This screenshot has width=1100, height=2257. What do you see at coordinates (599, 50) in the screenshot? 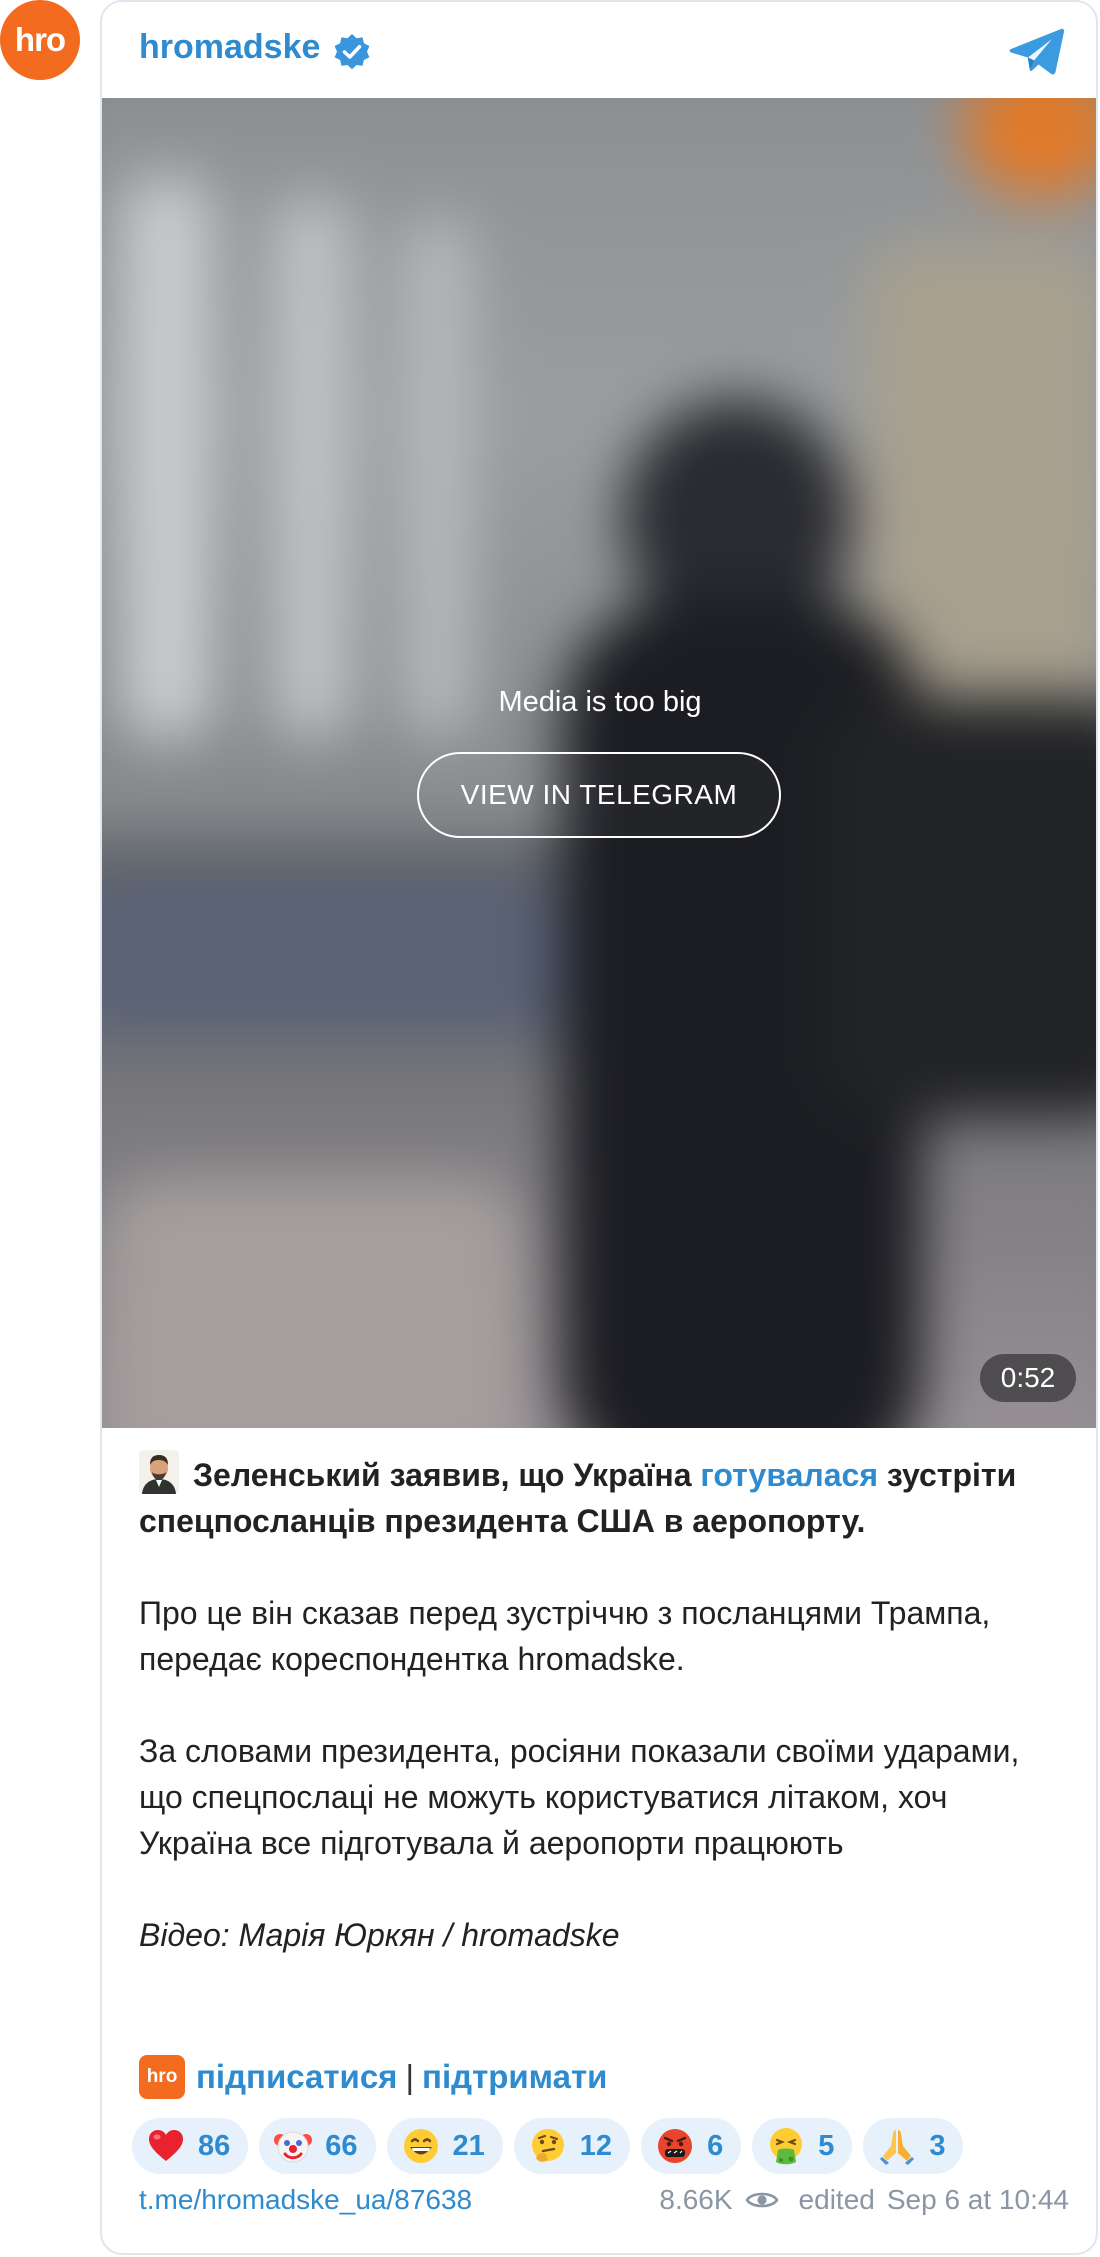
I see `post-header: hromadske` at bounding box center [599, 50].